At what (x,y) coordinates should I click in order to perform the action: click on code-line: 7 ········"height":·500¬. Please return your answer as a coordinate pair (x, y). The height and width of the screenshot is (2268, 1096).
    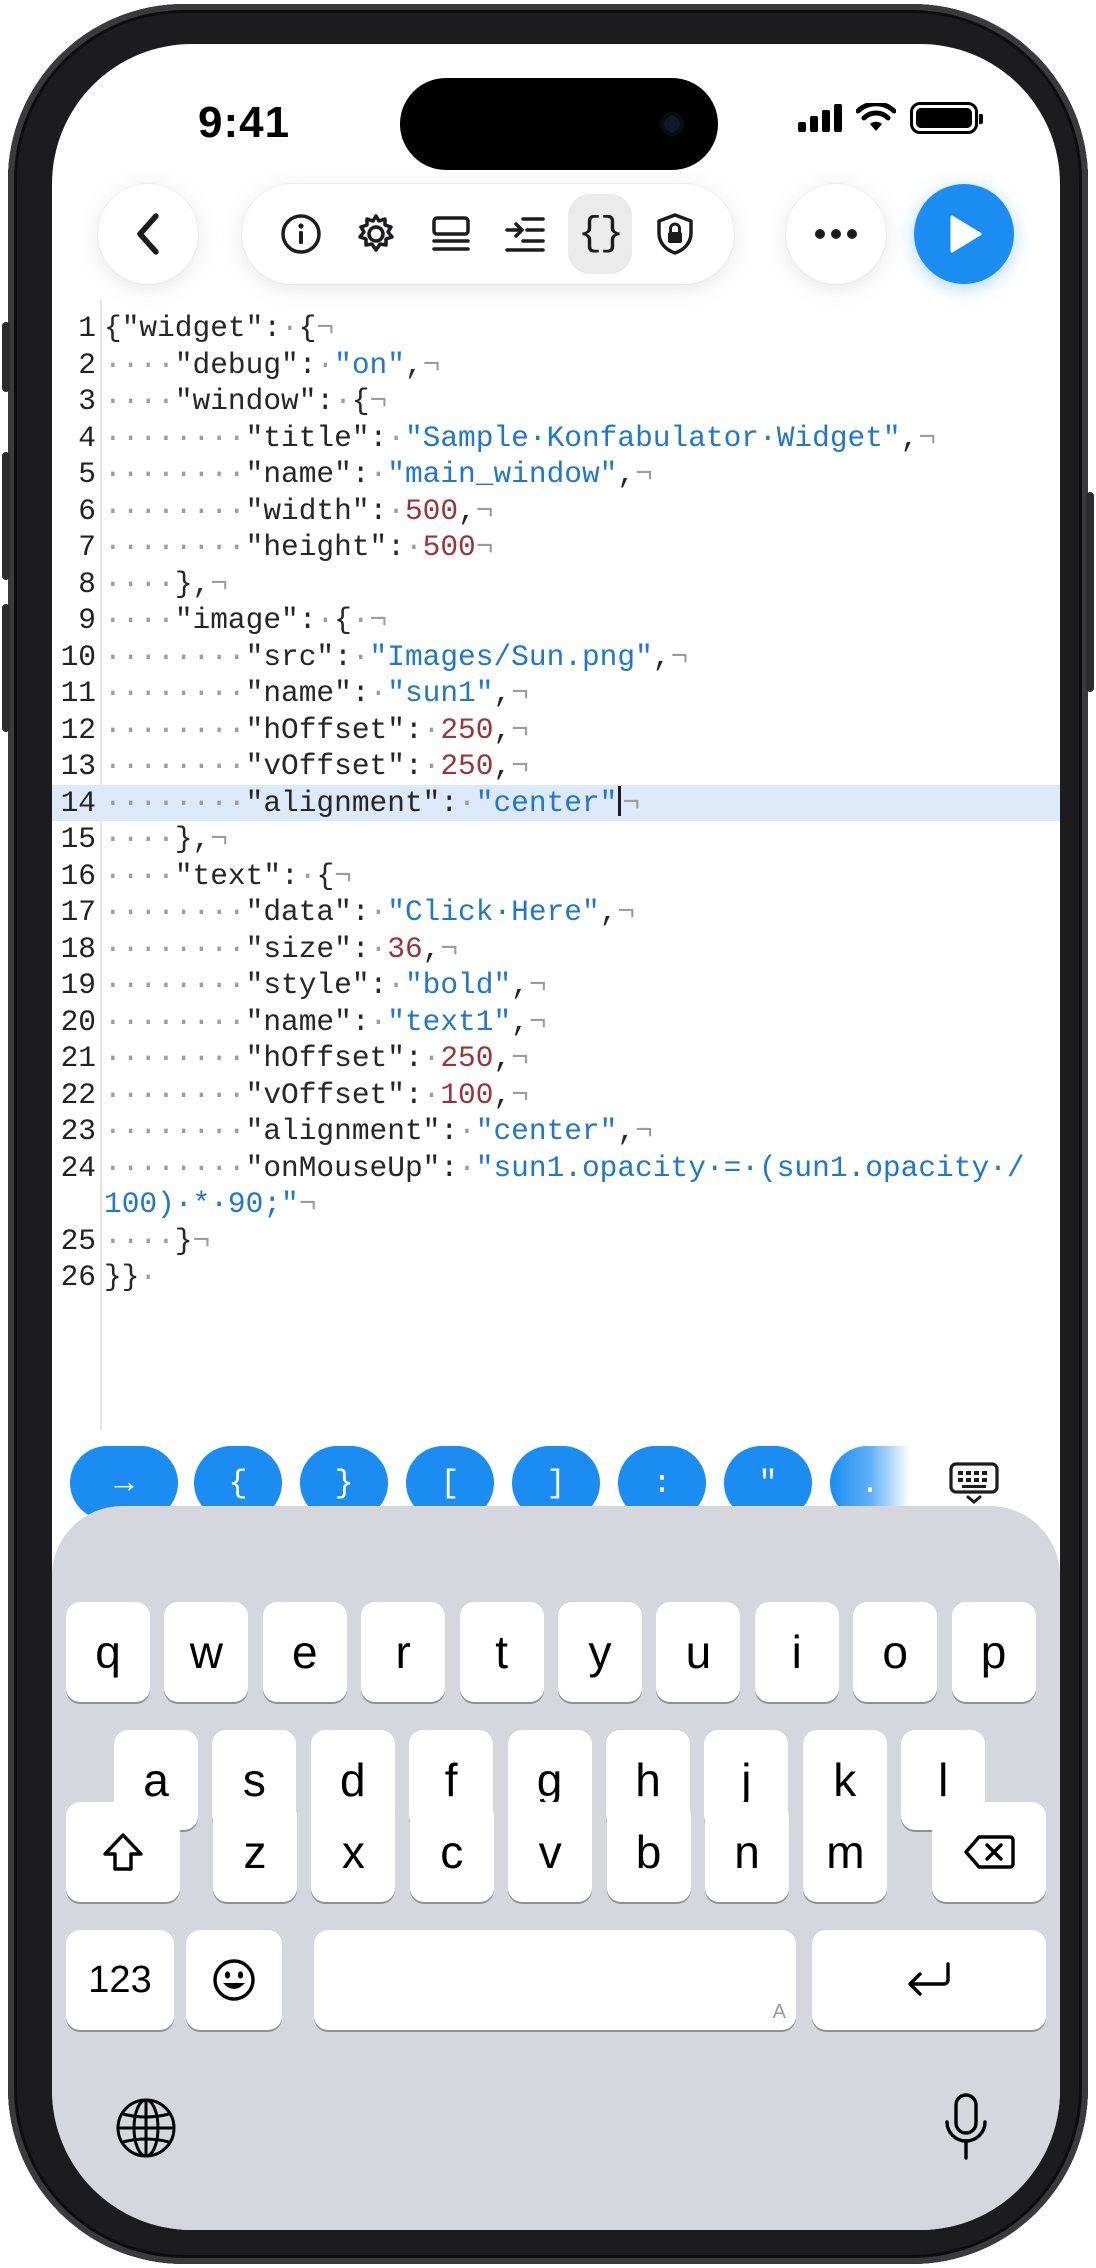
    Looking at the image, I should click on (556, 547).